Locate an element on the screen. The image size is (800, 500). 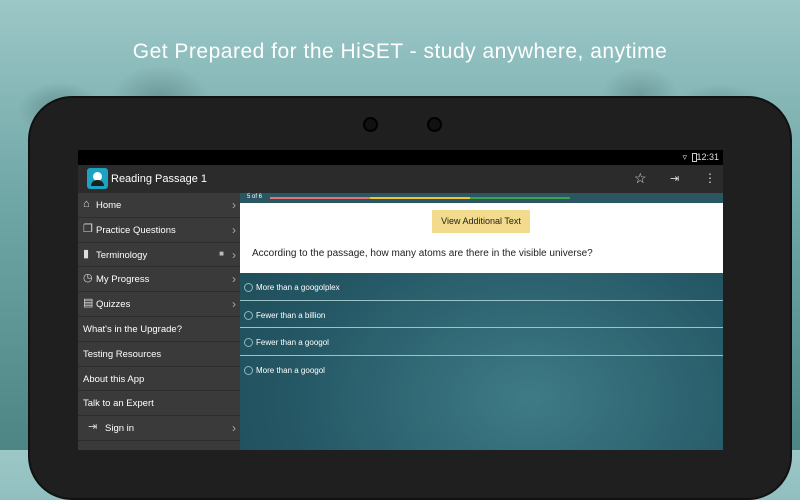
overflow-menu-icon: ⋮ is located at coordinates (710, 178).